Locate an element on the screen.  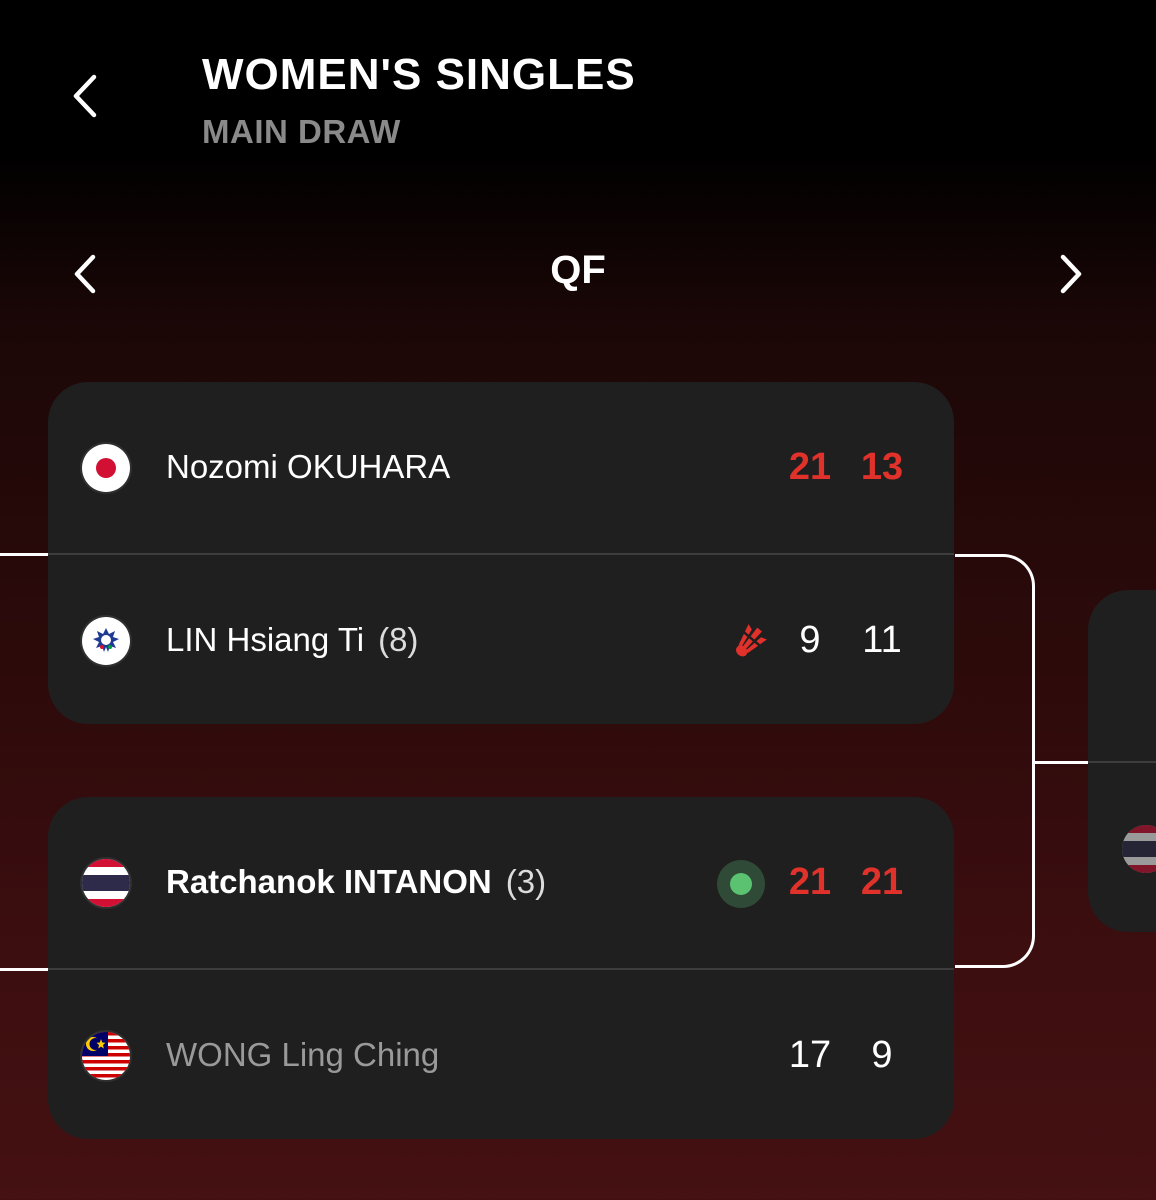
player-row: LIN Hsiang Ti (8) 9 11 is located at coordinates (501, 639).